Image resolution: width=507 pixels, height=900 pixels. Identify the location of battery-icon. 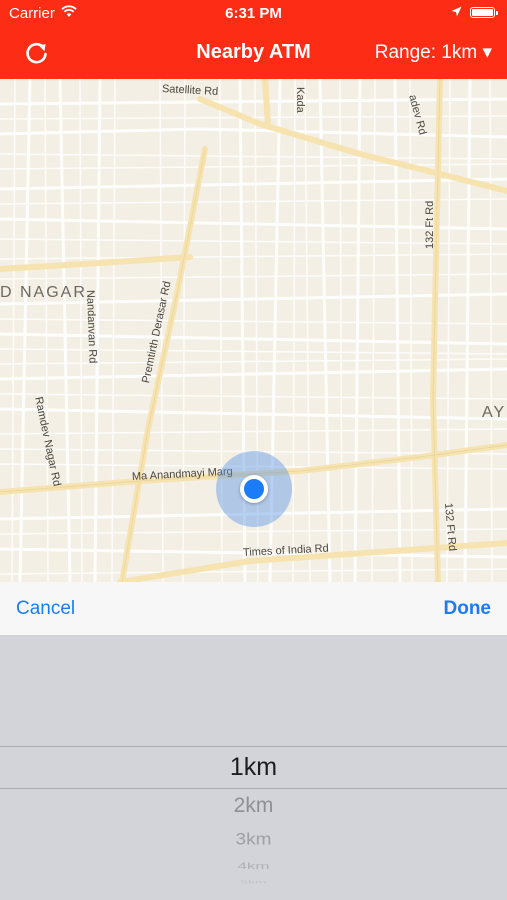
(484, 12).